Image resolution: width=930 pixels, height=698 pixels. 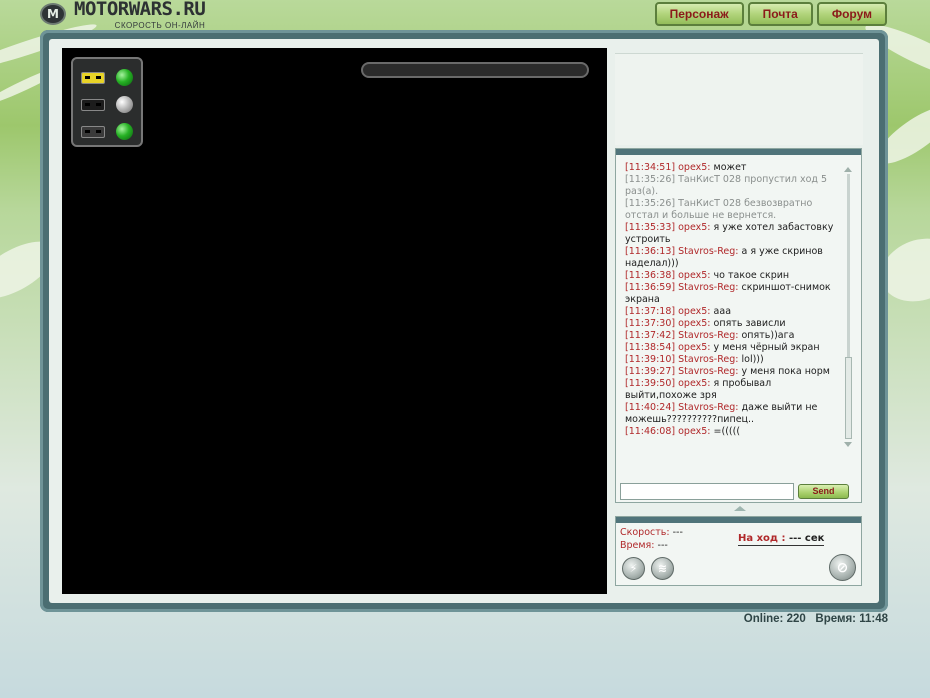 I want to click on no-entry-icon: ⊘, so click(x=842, y=567).